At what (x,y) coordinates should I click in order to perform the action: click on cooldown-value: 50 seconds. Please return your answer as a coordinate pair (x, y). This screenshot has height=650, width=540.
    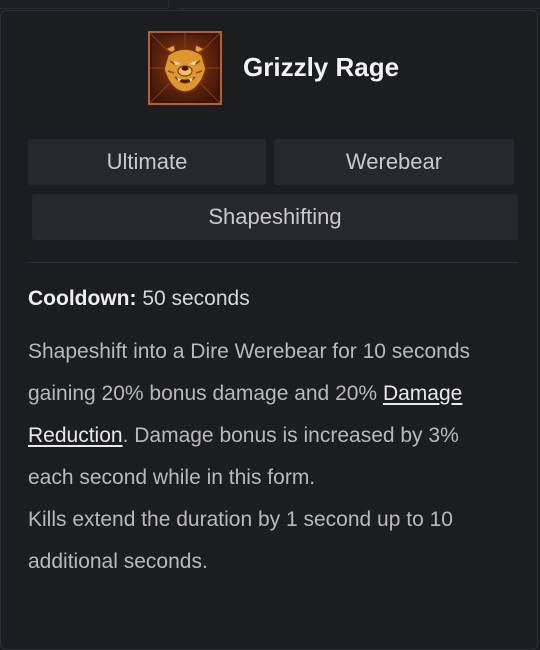
    Looking at the image, I should click on (196, 298).